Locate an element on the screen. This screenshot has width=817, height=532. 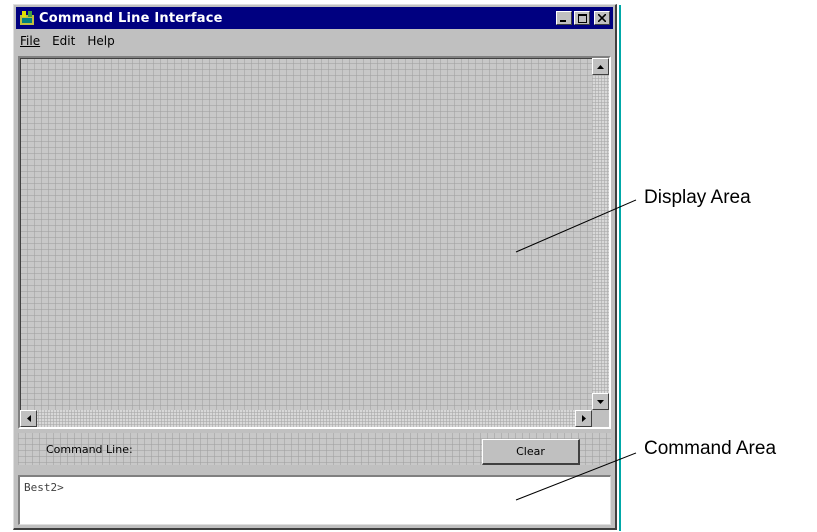
minimize-button is located at coordinates (564, 18).